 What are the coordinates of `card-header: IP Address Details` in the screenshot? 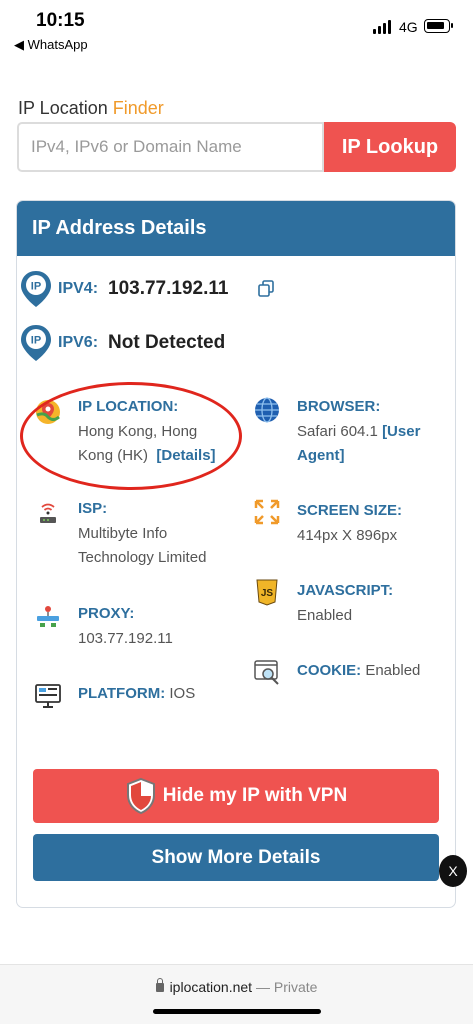 It's located at (236, 228).